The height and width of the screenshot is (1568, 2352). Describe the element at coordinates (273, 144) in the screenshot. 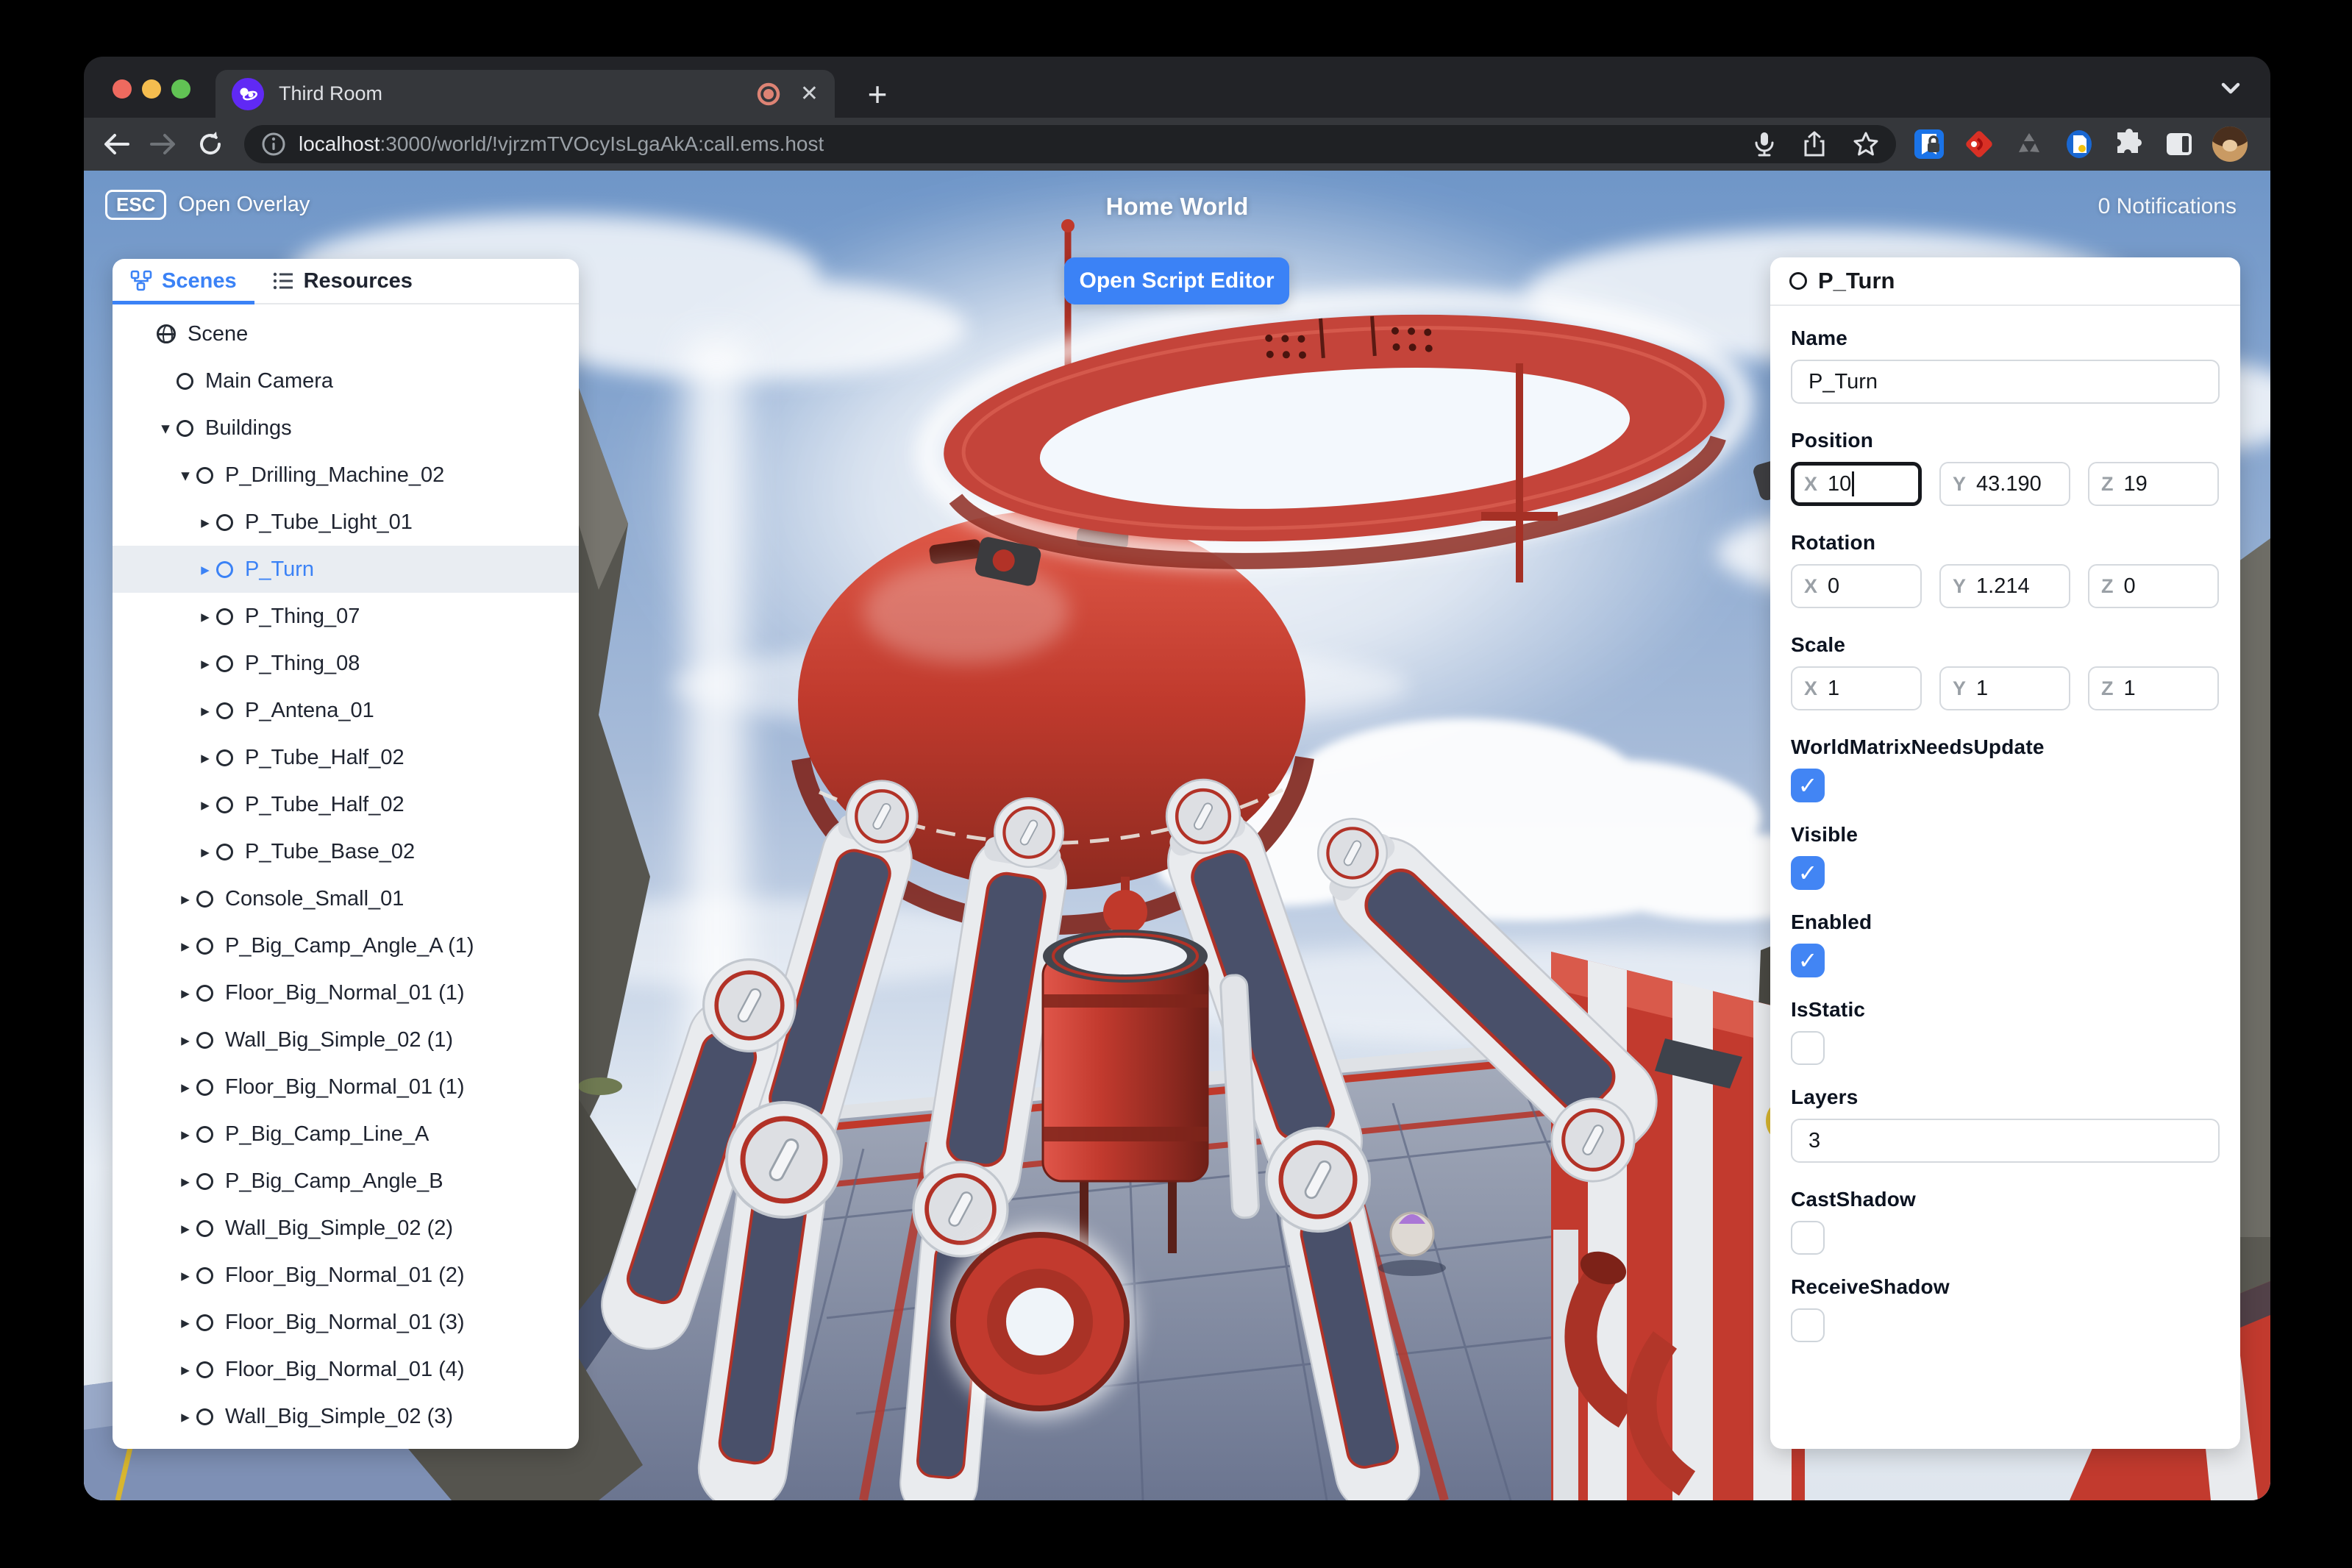

I see `site-info-icon` at that location.